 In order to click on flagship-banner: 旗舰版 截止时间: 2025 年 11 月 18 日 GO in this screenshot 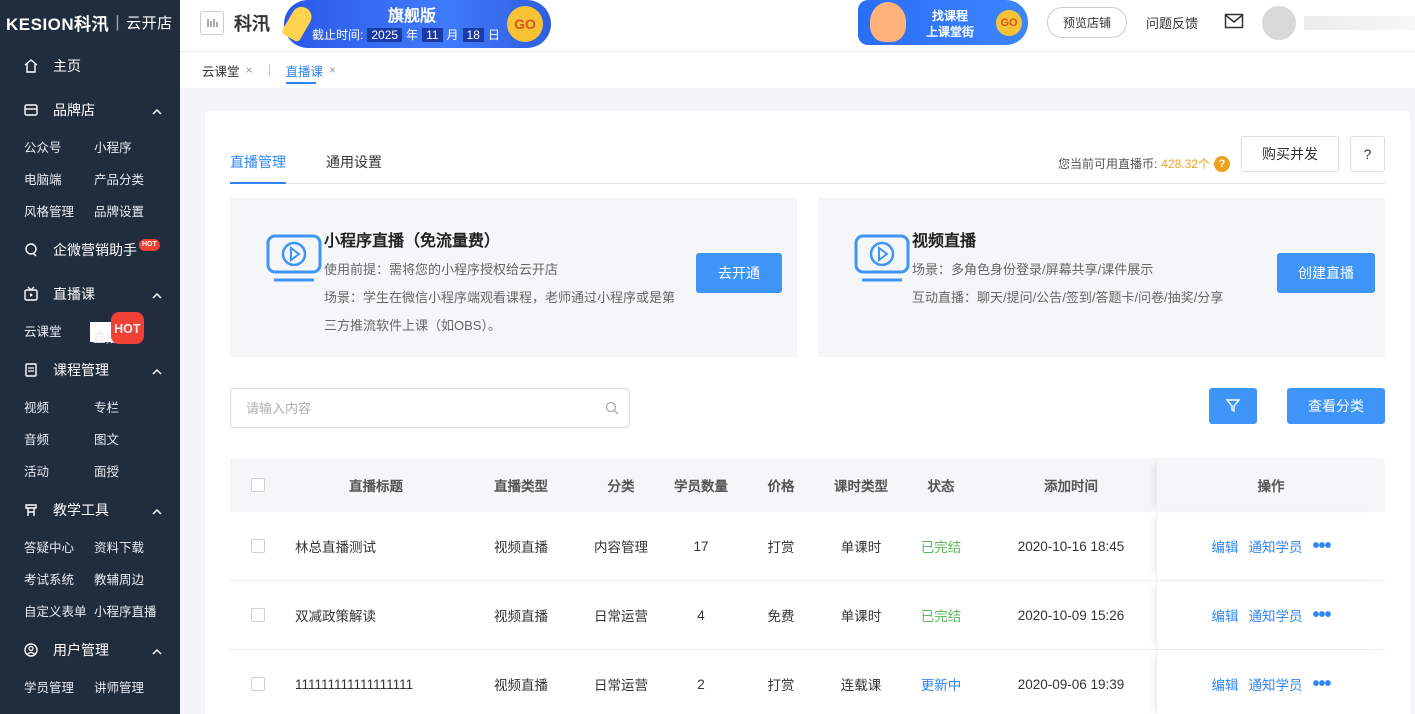, I will do `click(415, 24)`.